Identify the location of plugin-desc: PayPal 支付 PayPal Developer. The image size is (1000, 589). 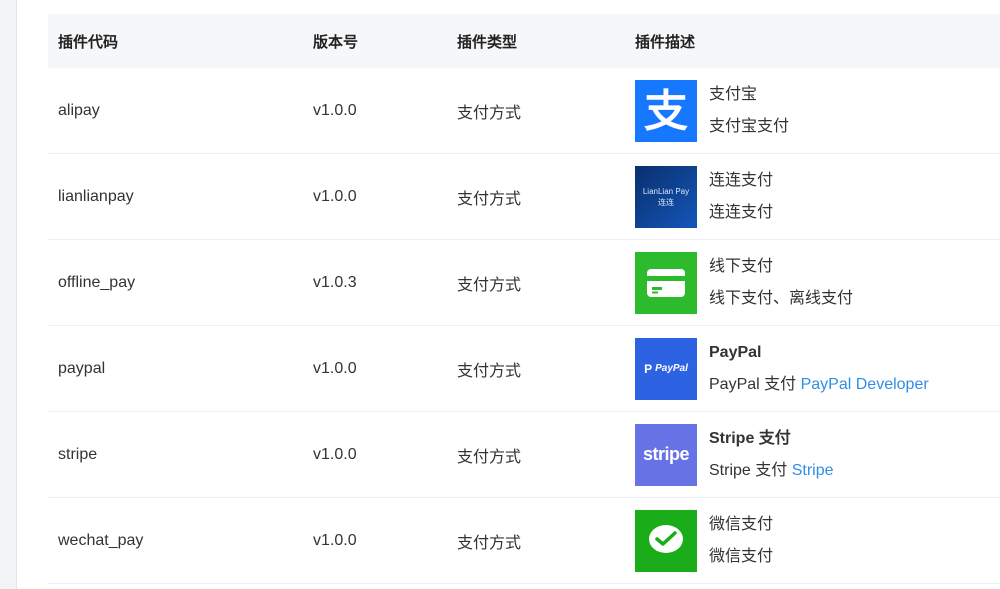
(819, 384).